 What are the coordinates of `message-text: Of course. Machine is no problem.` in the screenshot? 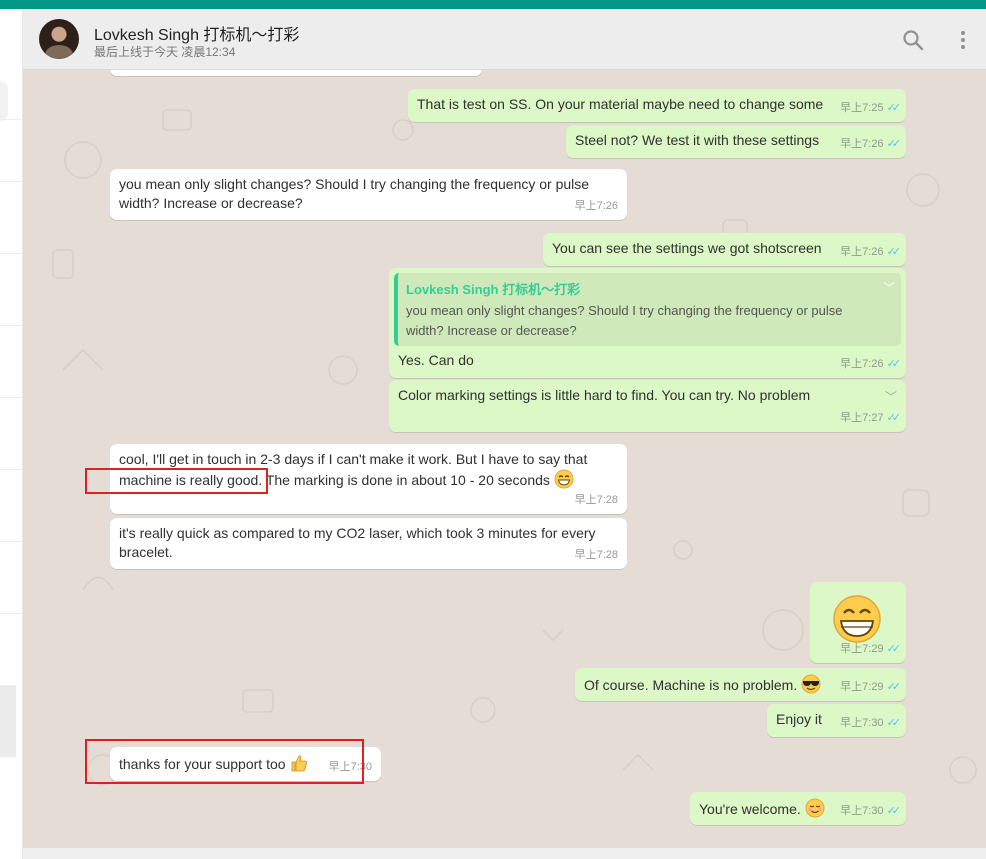 It's located at (702, 684).